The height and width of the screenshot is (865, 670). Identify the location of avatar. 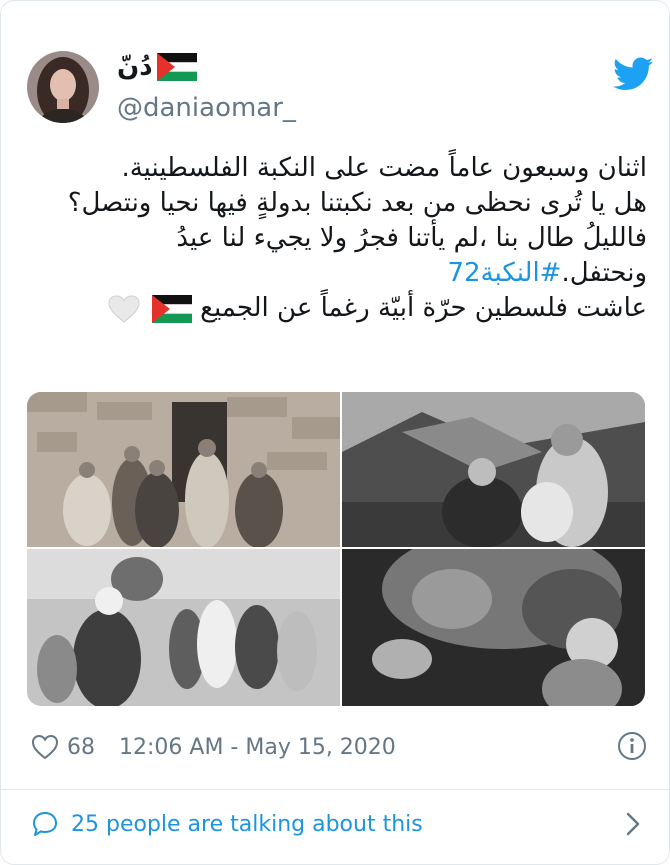
(63, 87).